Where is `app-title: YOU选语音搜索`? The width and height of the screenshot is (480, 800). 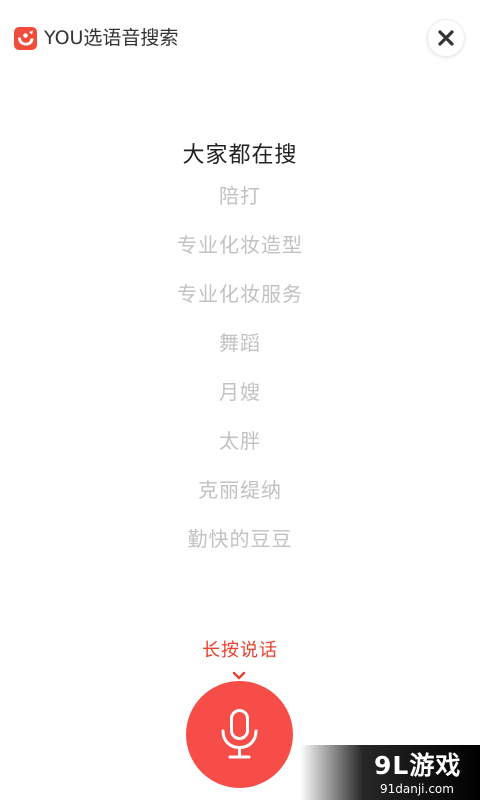
app-title: YOU选语音搜索 is located at coordinates (111, 38).